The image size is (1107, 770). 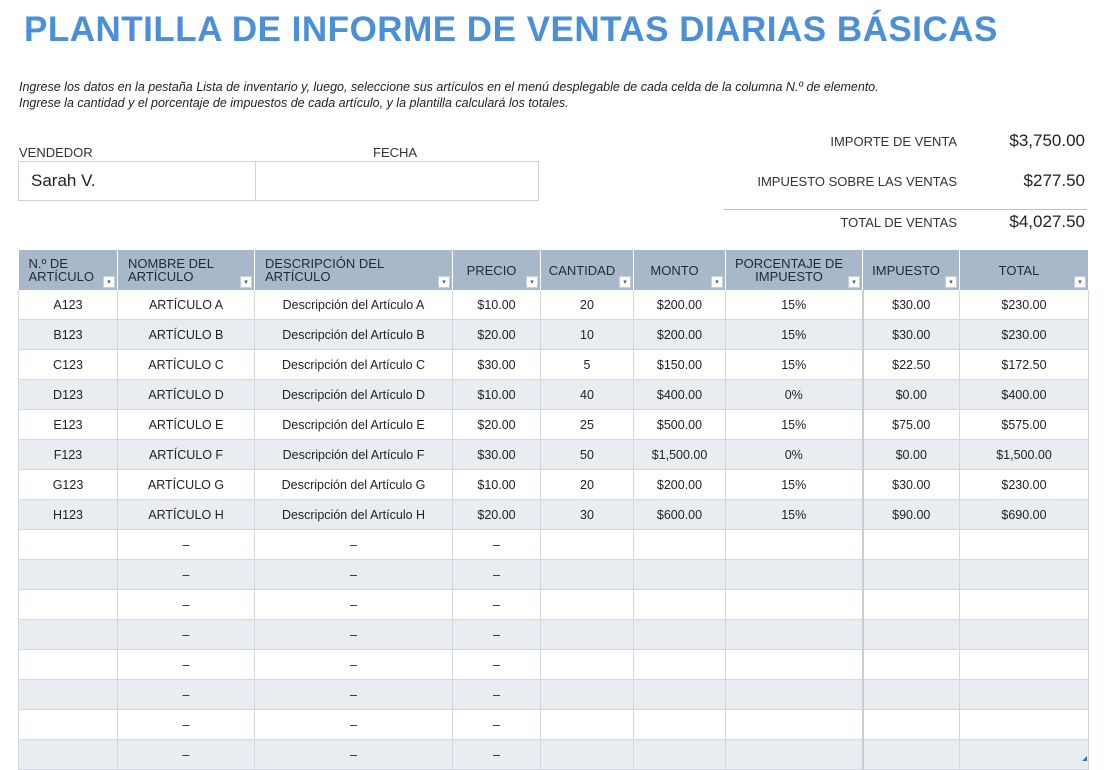 What do you see at coordinates (186, 394) in the screenshot?
I see `cell-item-name: ARTÍCULO D` at bounding box center [186, 394].